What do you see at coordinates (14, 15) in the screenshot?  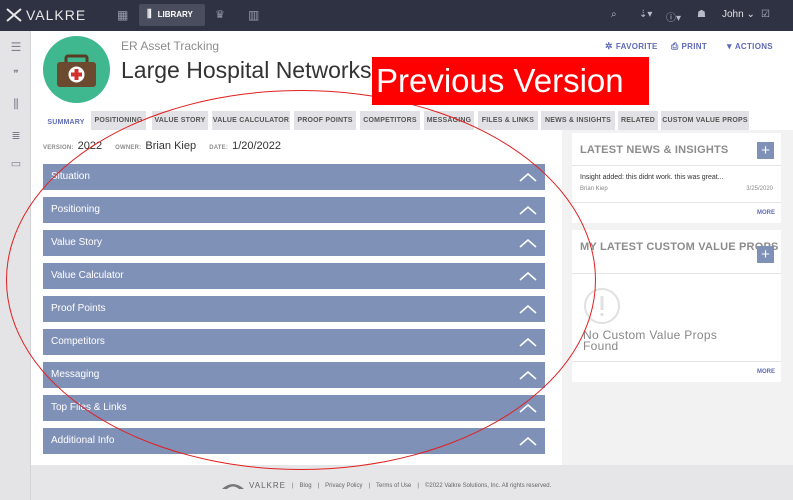 I see `valkre-x-icon` at bounding box center [14, 15].